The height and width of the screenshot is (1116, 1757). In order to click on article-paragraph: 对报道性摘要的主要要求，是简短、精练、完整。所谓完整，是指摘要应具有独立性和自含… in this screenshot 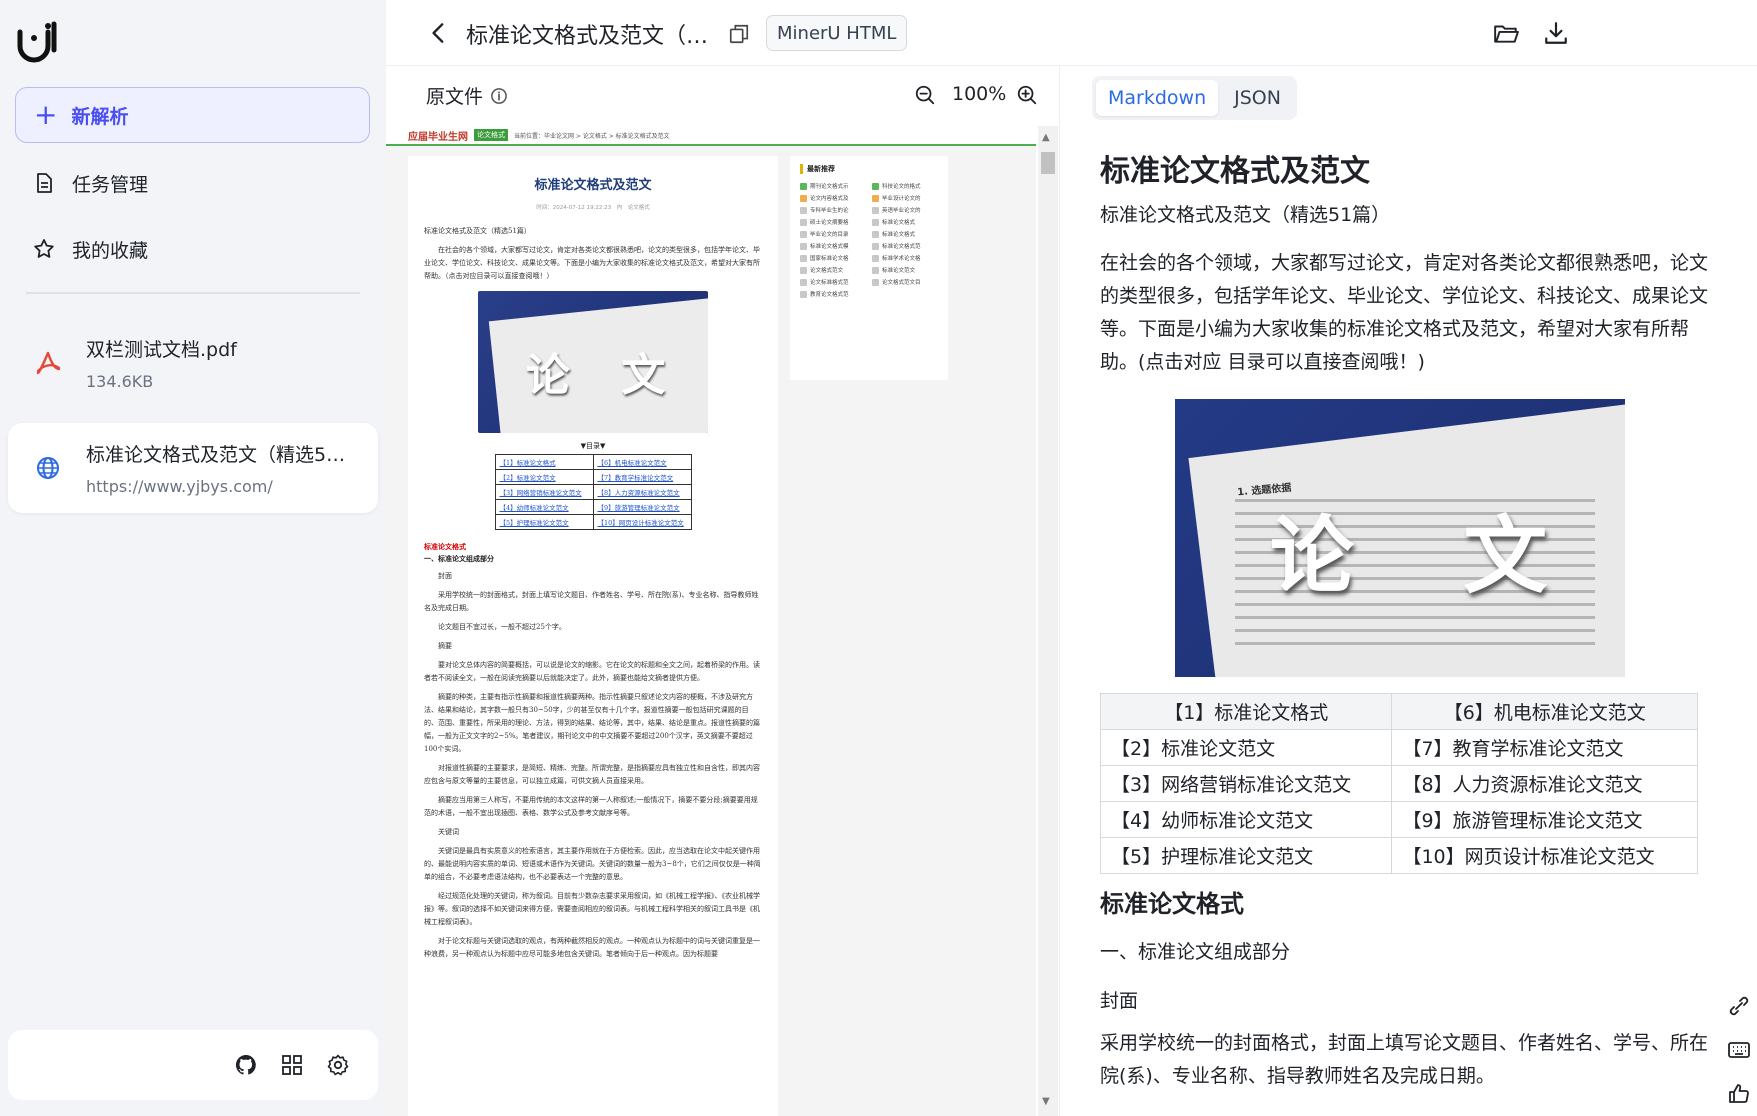, I will do `click(592, 774)`.